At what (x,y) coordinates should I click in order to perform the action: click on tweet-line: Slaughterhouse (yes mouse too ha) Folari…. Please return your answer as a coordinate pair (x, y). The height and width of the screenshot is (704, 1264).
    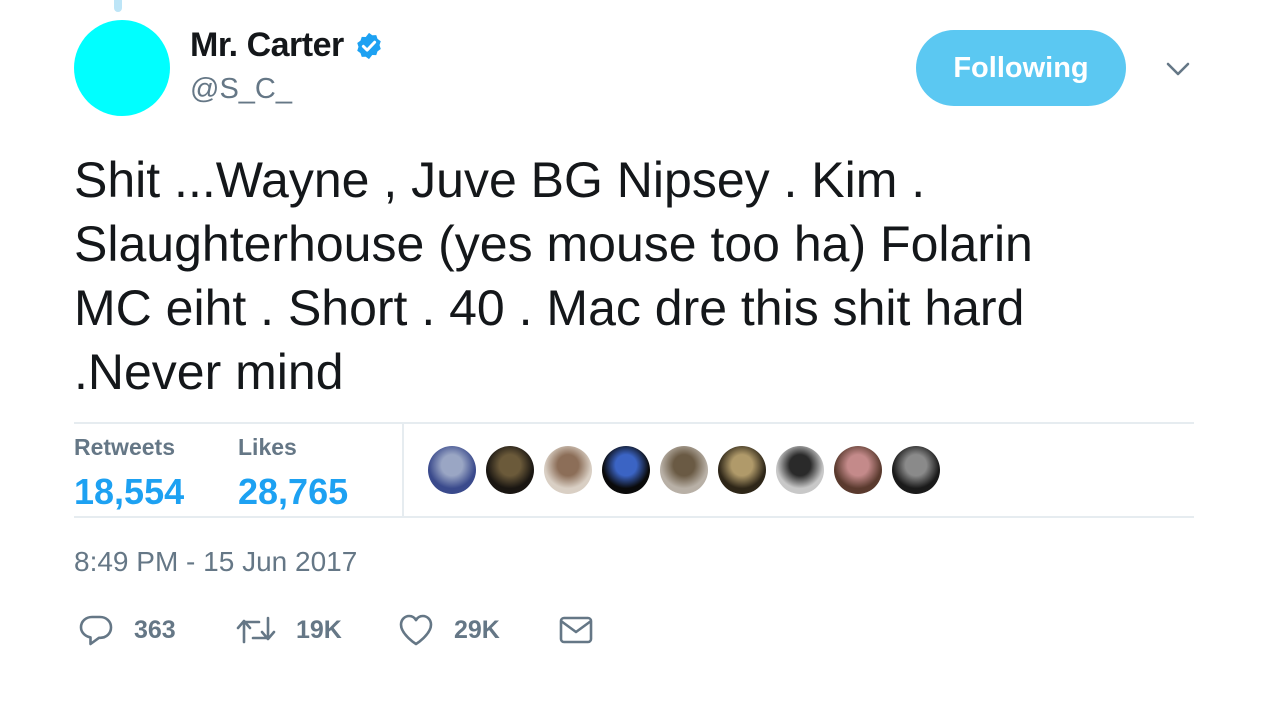
    Looking at the image, I should click on (553, 244).